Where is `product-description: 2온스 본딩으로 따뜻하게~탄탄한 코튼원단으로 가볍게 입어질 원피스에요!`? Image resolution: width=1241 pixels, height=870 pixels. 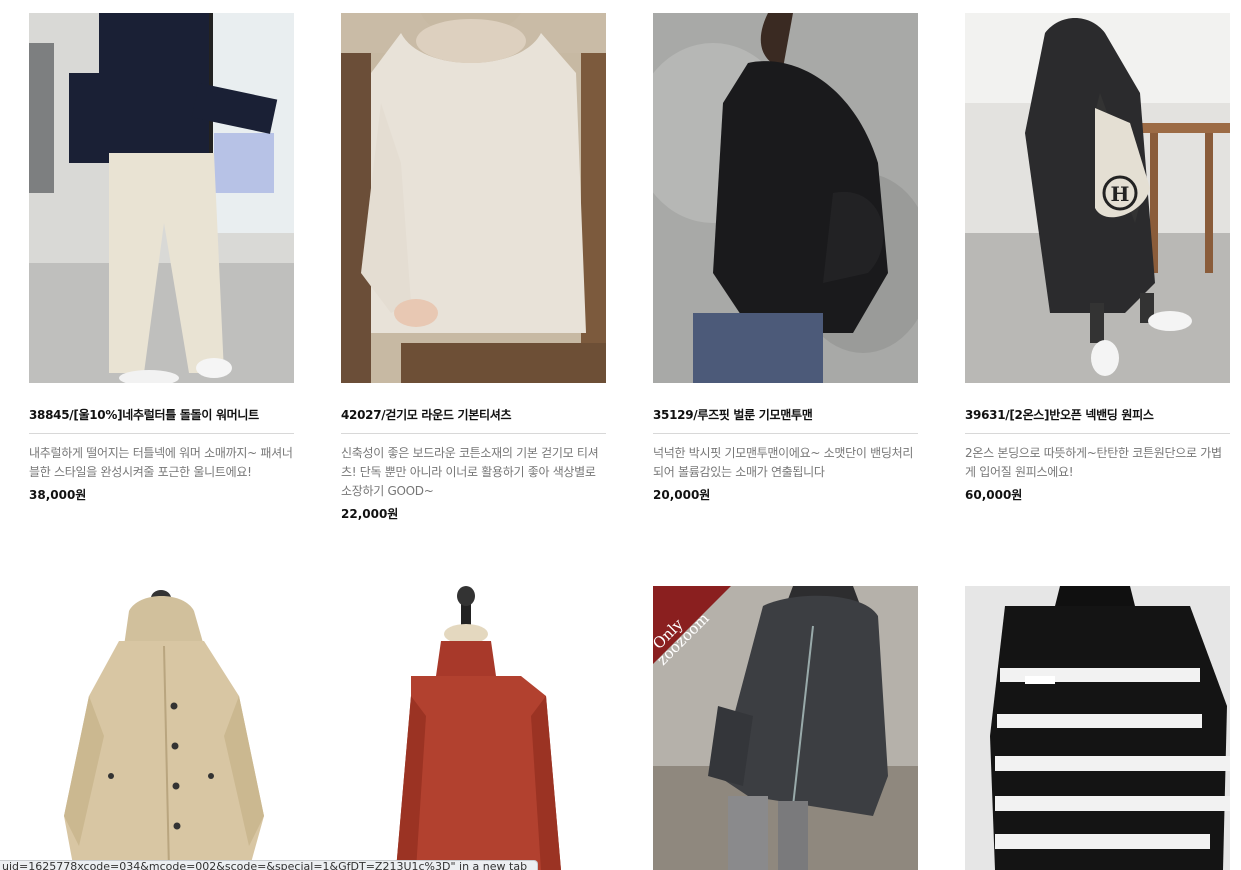 product-description: 2온스 본딩으로 따뜻하게~탄탄한 코튼원단으로 가볍게 입어질 원피스에요! is located at coordinates (1093, 462).